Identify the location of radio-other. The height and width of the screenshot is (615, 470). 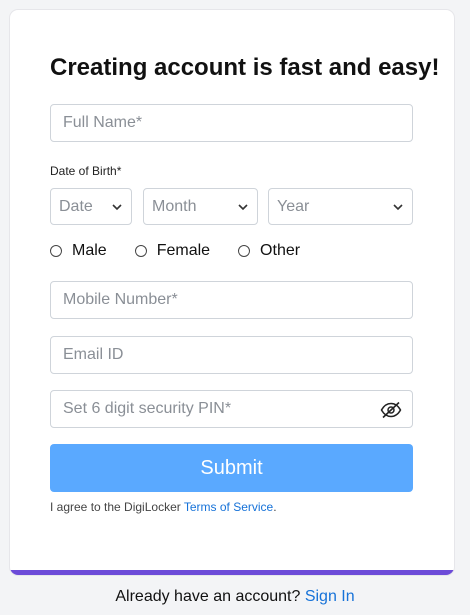
(244, 251).